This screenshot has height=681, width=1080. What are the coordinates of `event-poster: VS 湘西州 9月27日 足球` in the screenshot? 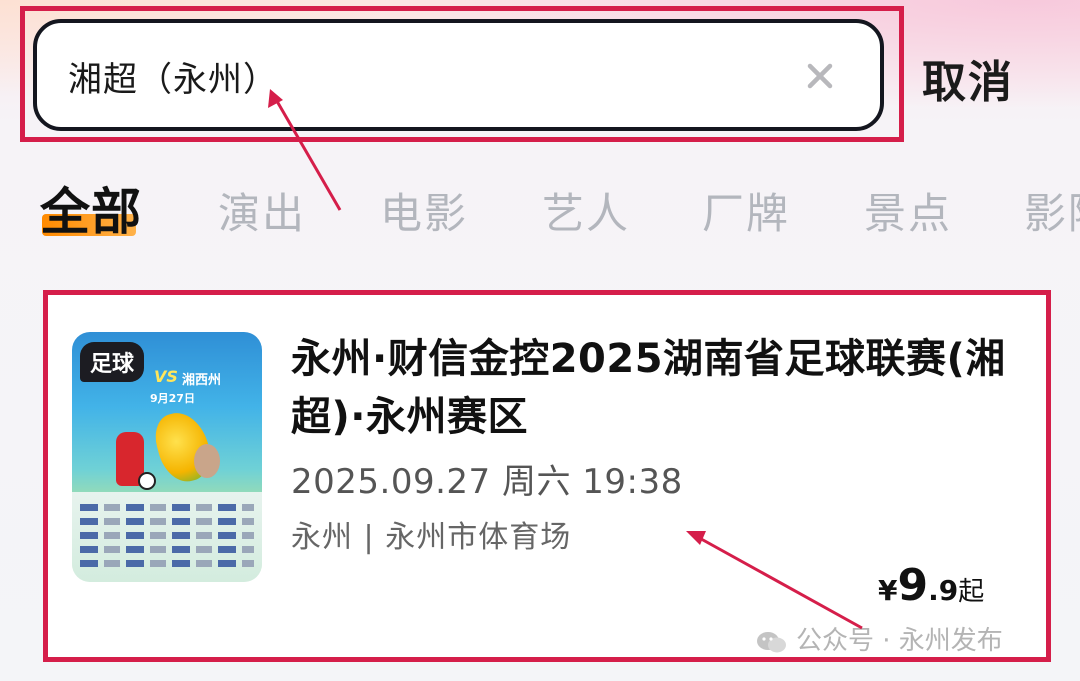 It's located at (167, 457).